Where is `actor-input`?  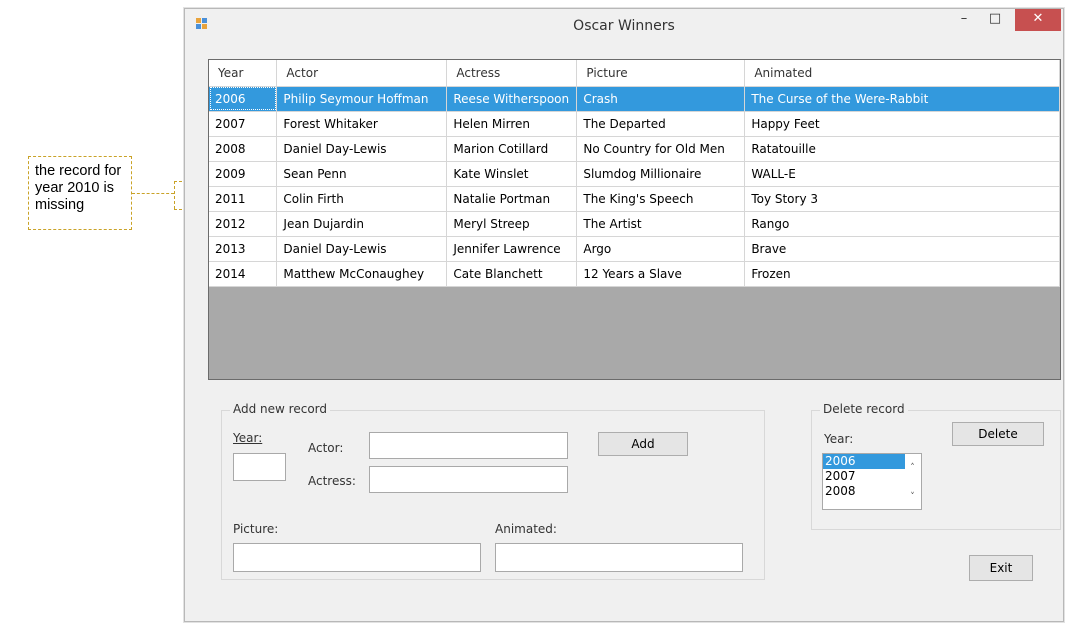 actor-input is located at coordinates (468, 445).